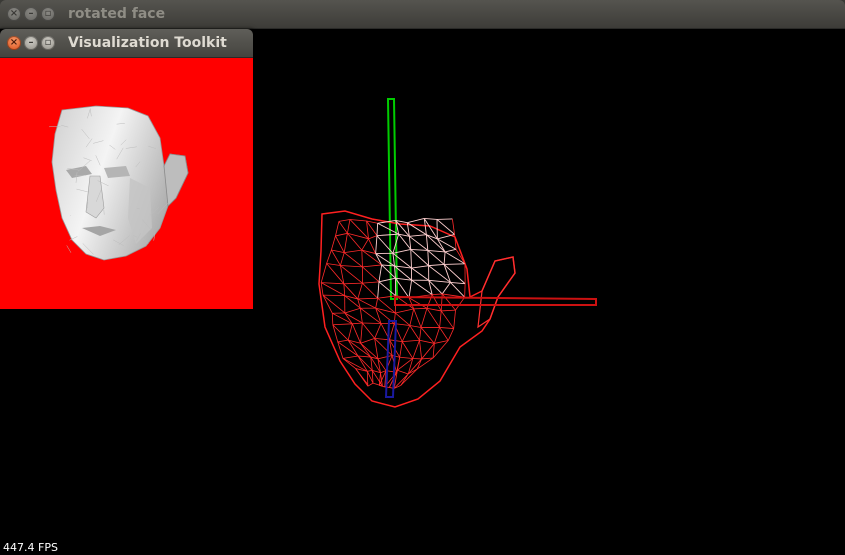 This screenshot has height=555, width=845. I want to click on vtk-minimize-button: –, so click(31, 43).